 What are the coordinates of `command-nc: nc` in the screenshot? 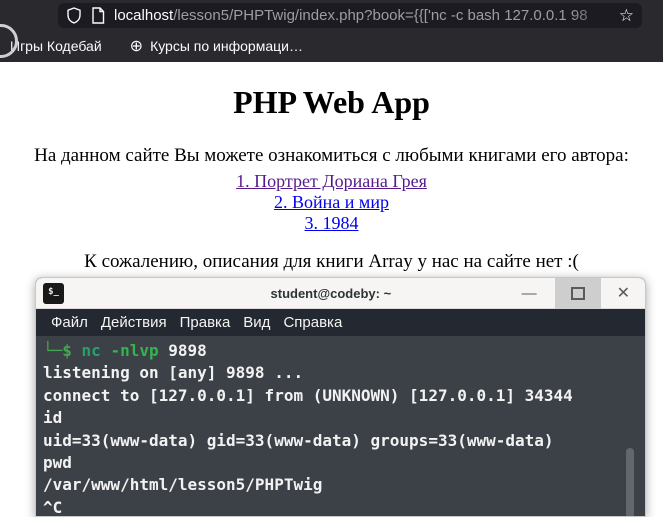 It's located at (86, 350).